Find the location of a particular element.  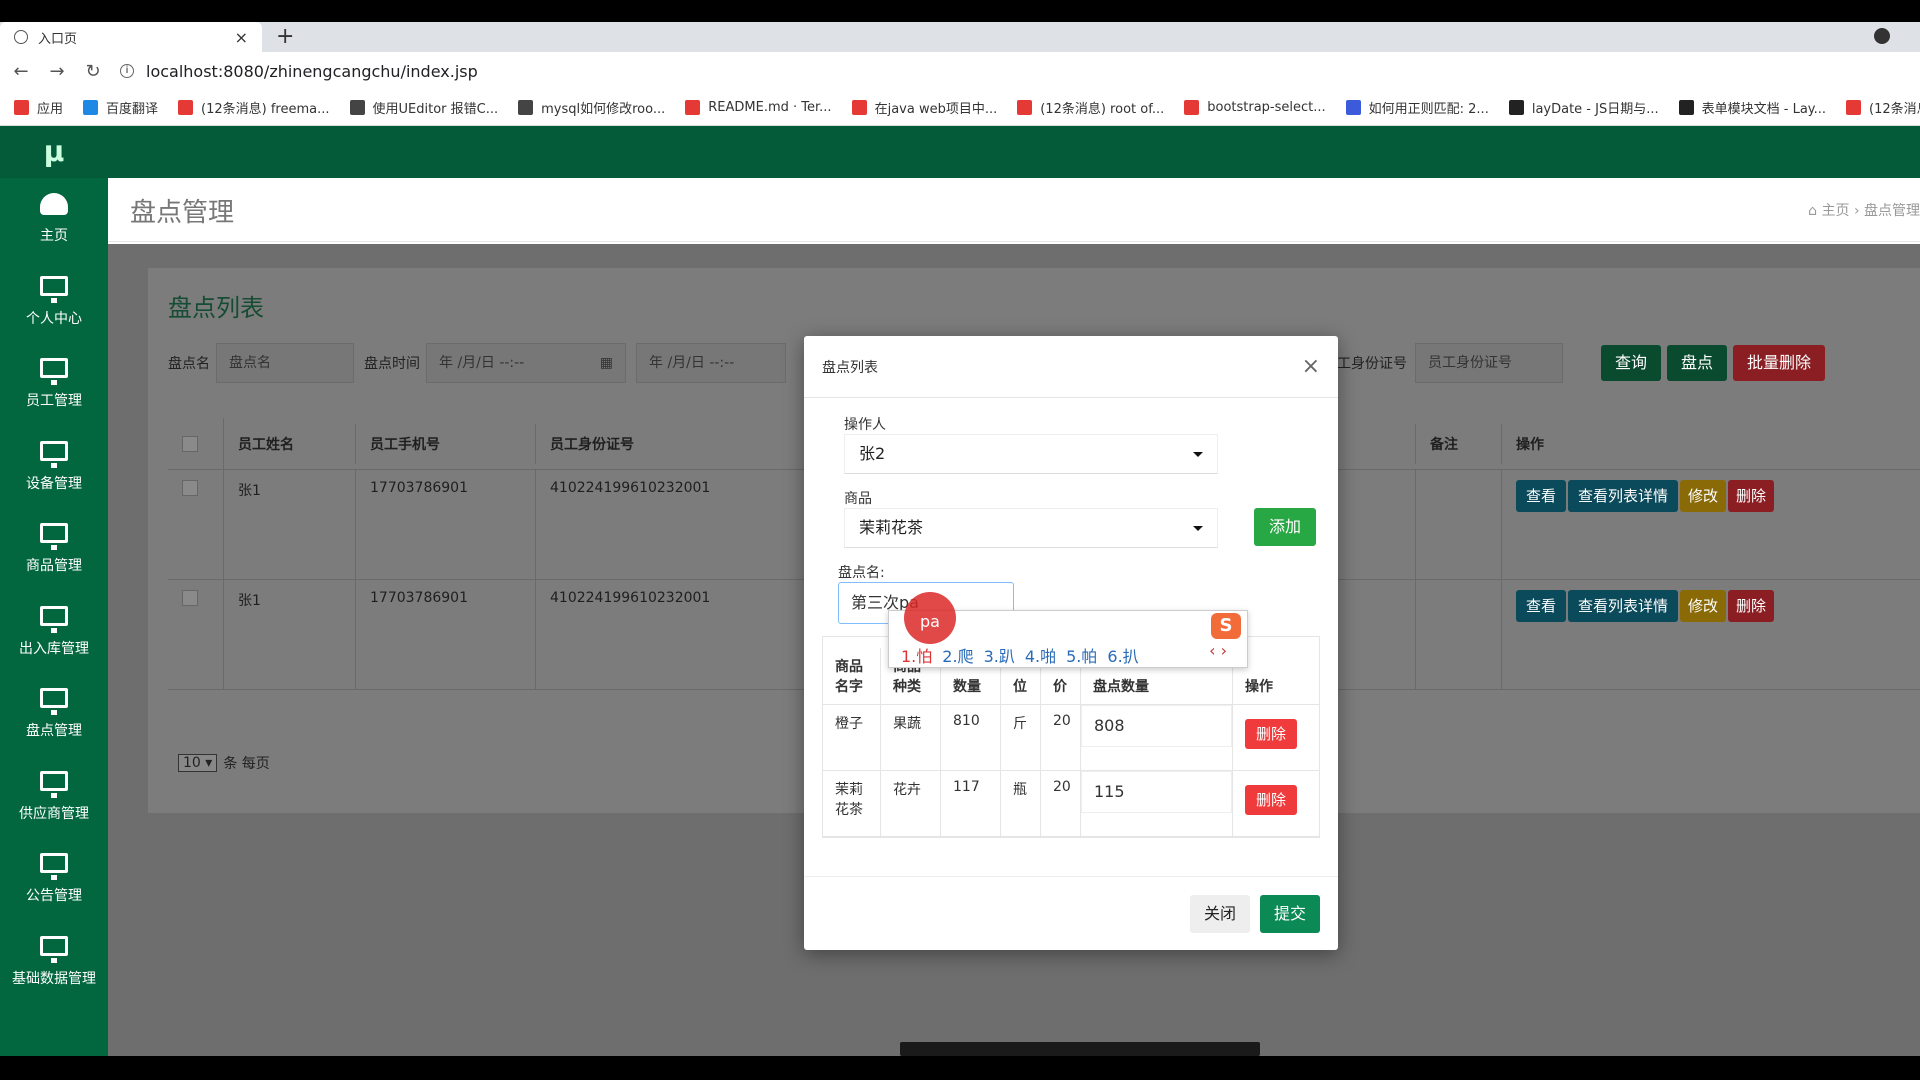

ime-composition: pa is located at coordinates (930, 621).